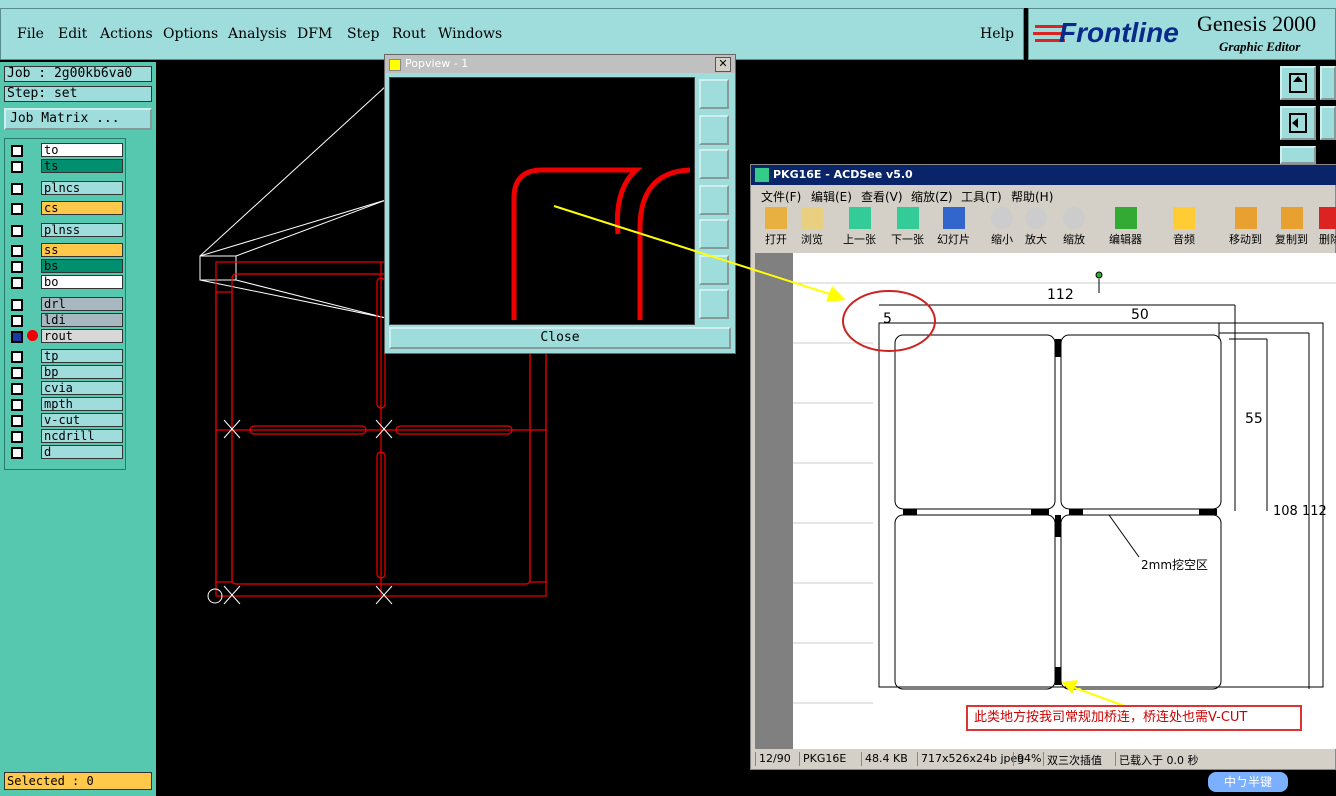  I want to click on menu-edit: Edit, so click(72, 34).